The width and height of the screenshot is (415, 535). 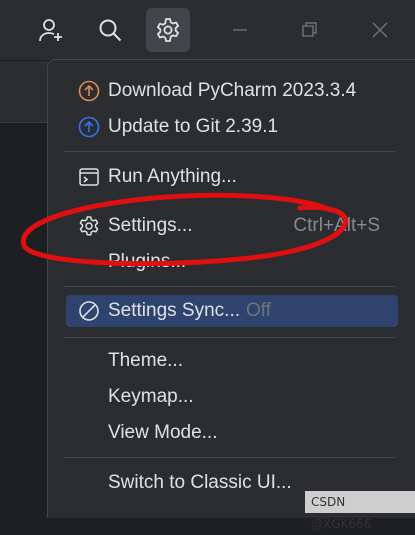 I want to click on menu-item-download-pycharm: Download PyCharm 2023.3.4, so click(x=232, y=91).